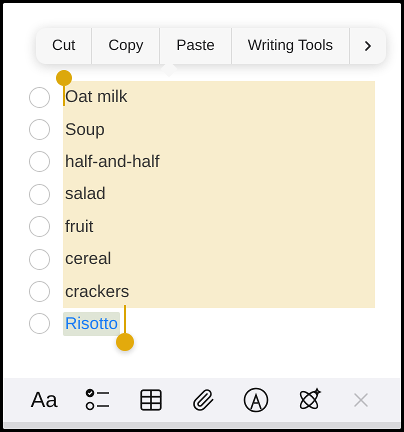 This screenshot has height=432, width=404. Describe the element at coordinates (79, 227) in the screenshot. I see `item-text: fruit` at that location.